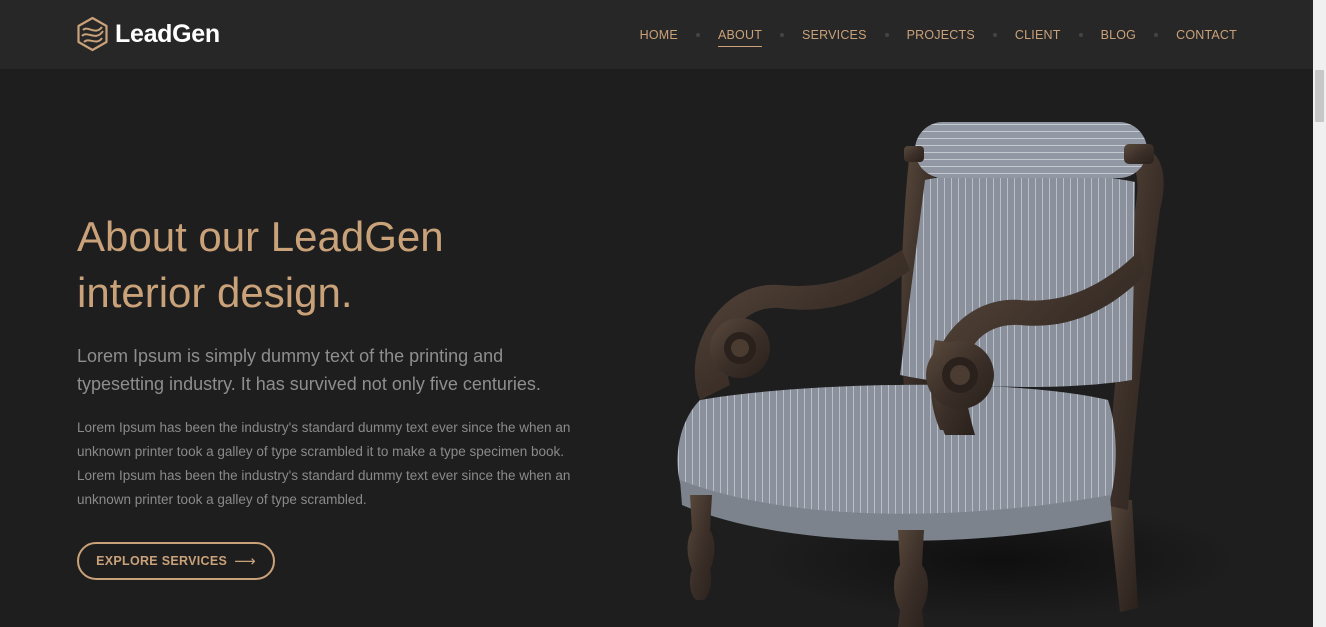 The width and height of the screenshot is (1326, 627). I want to click on brand-name: LeadGen, so click(167, 34).